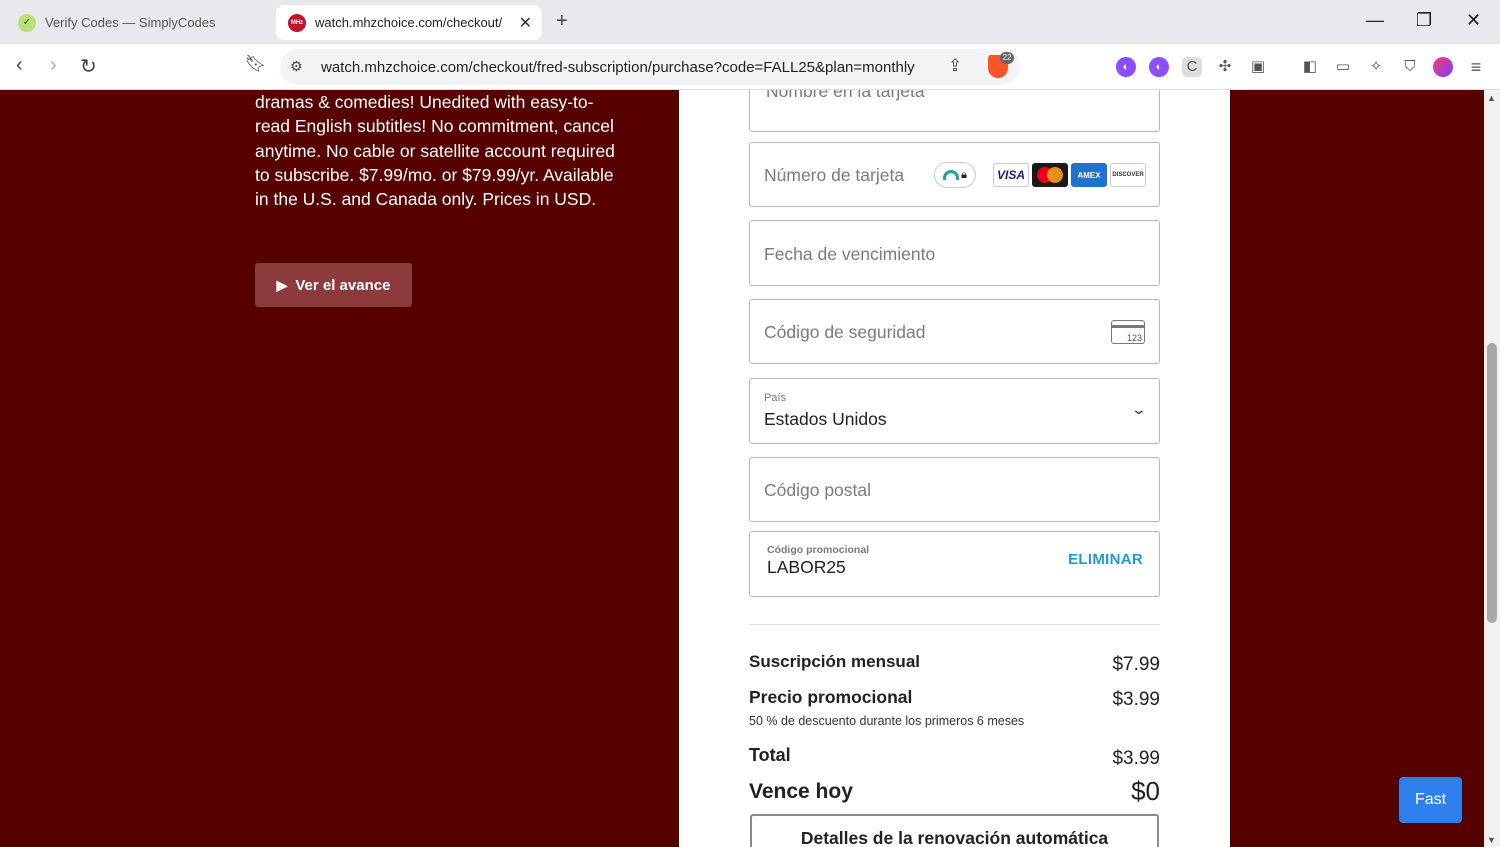  I want to click on card-brands: 🔒︎ VISA AMEX DISCOVER, so click(1040, 175).